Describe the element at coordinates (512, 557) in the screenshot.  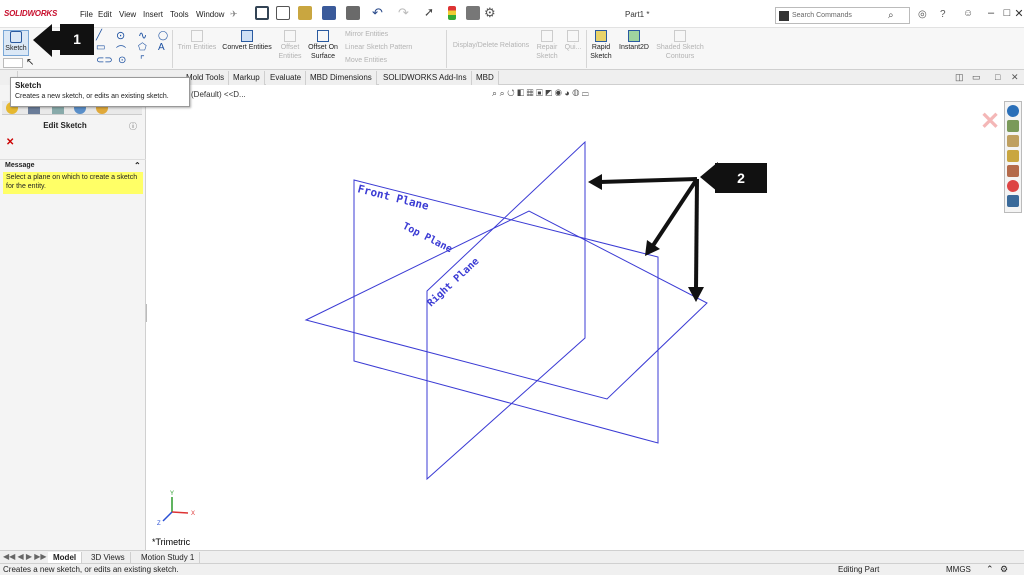
I see `bottom-tabs: ◀◀ ◀ ▶ ▶▶ Model 3D Views Motion Study 1` at that location.